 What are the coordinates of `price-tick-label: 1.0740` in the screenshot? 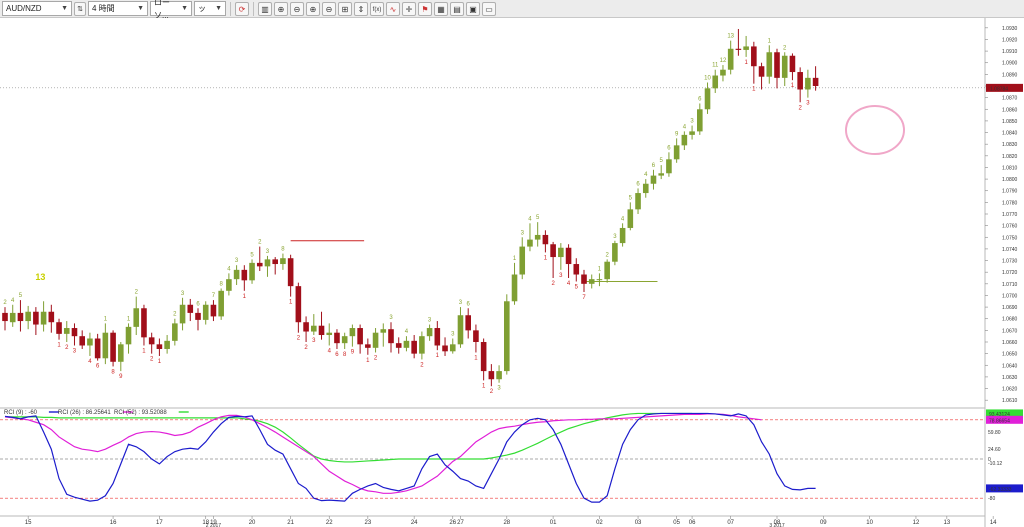 It's located at (1010, 250).